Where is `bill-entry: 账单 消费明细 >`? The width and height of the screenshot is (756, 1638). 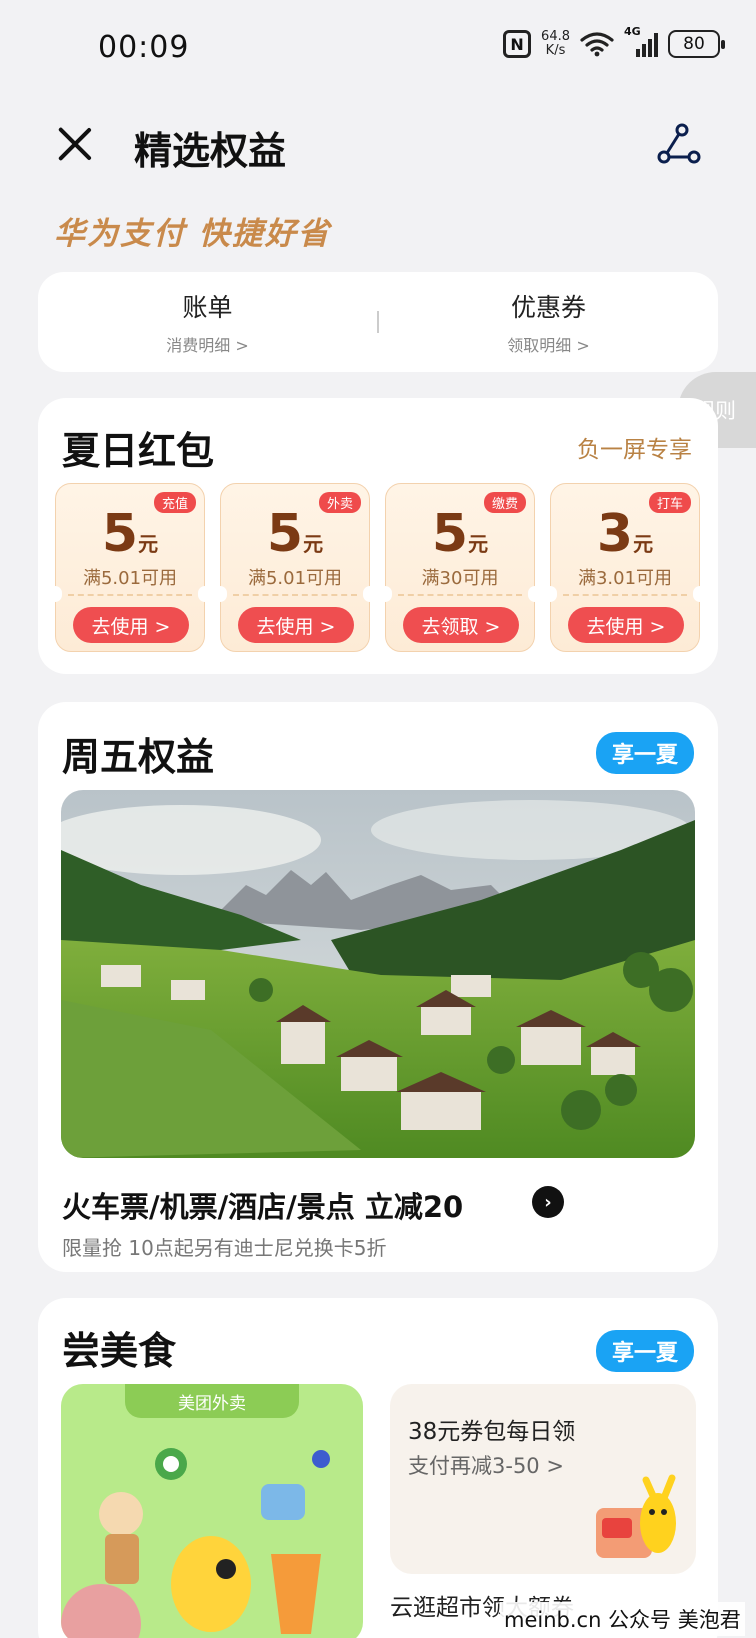
bill-entry: 账单 消费明细 > is located at coordinates (207, 322).